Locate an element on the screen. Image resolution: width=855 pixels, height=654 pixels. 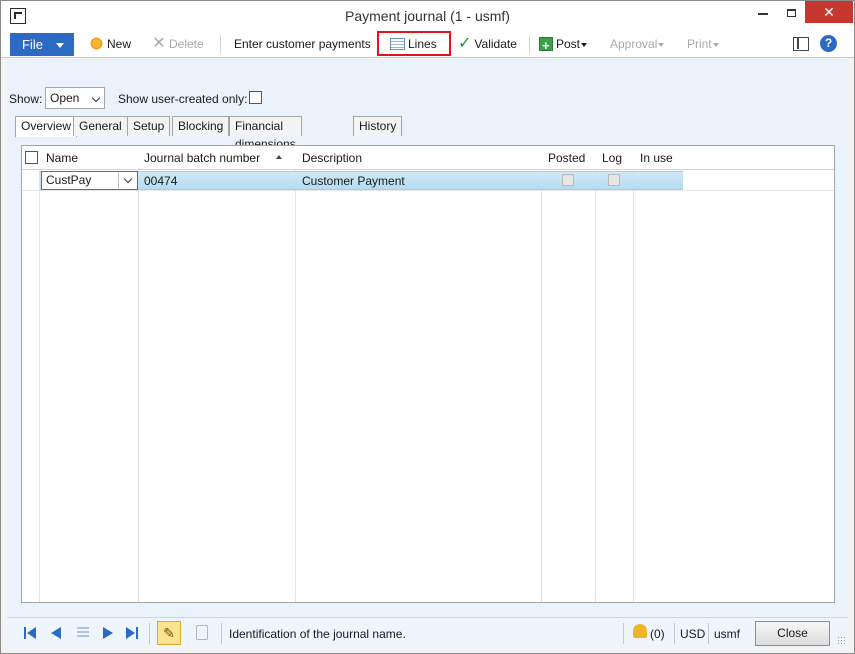
user-created-only-label: Show user-created only: is located at coordinates (183, 99).